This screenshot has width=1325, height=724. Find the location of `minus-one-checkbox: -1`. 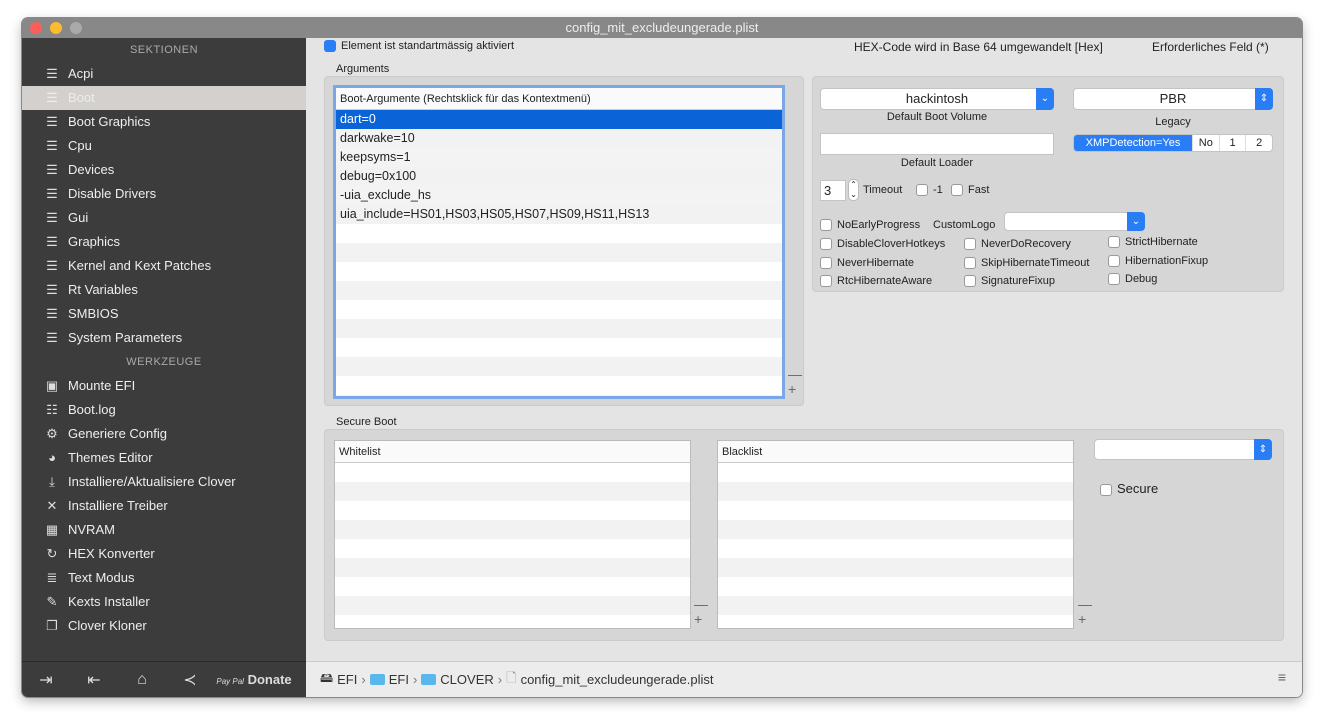

minus-one-checkbox: -1 is located at coordinates (929, 190).